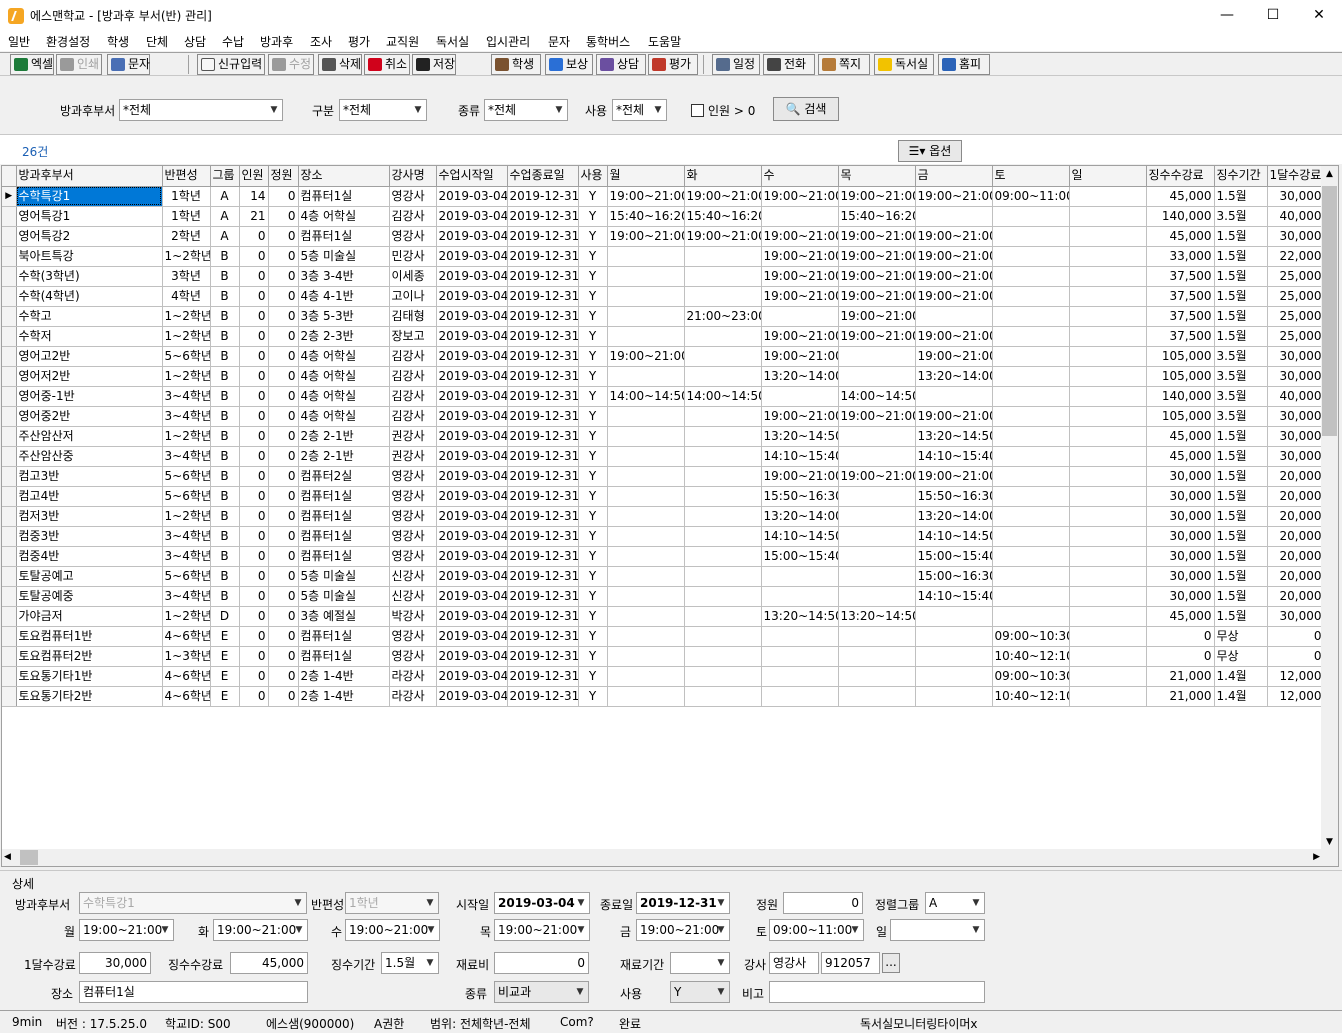 This screenshot has height=1033, width=1342. What do you see at coordinates (816, 930) in the screenshot?
I see `detail-sat-select: 09:00~11:00 ▼` at bounding box center [816, 930].